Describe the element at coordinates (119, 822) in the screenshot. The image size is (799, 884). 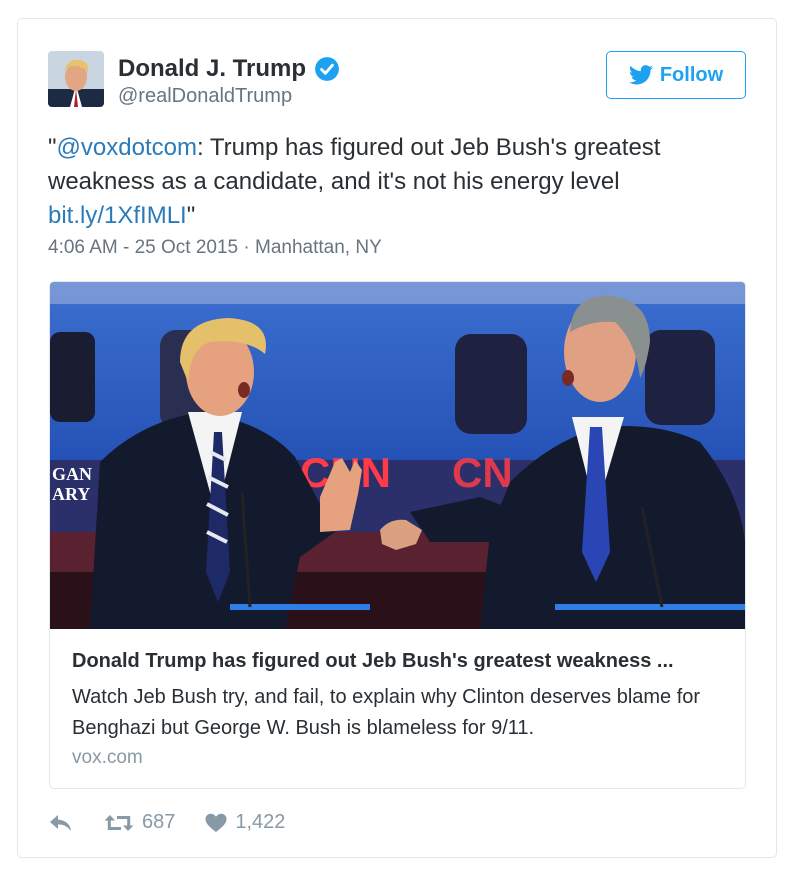
I see `retweet-icon` at that location.